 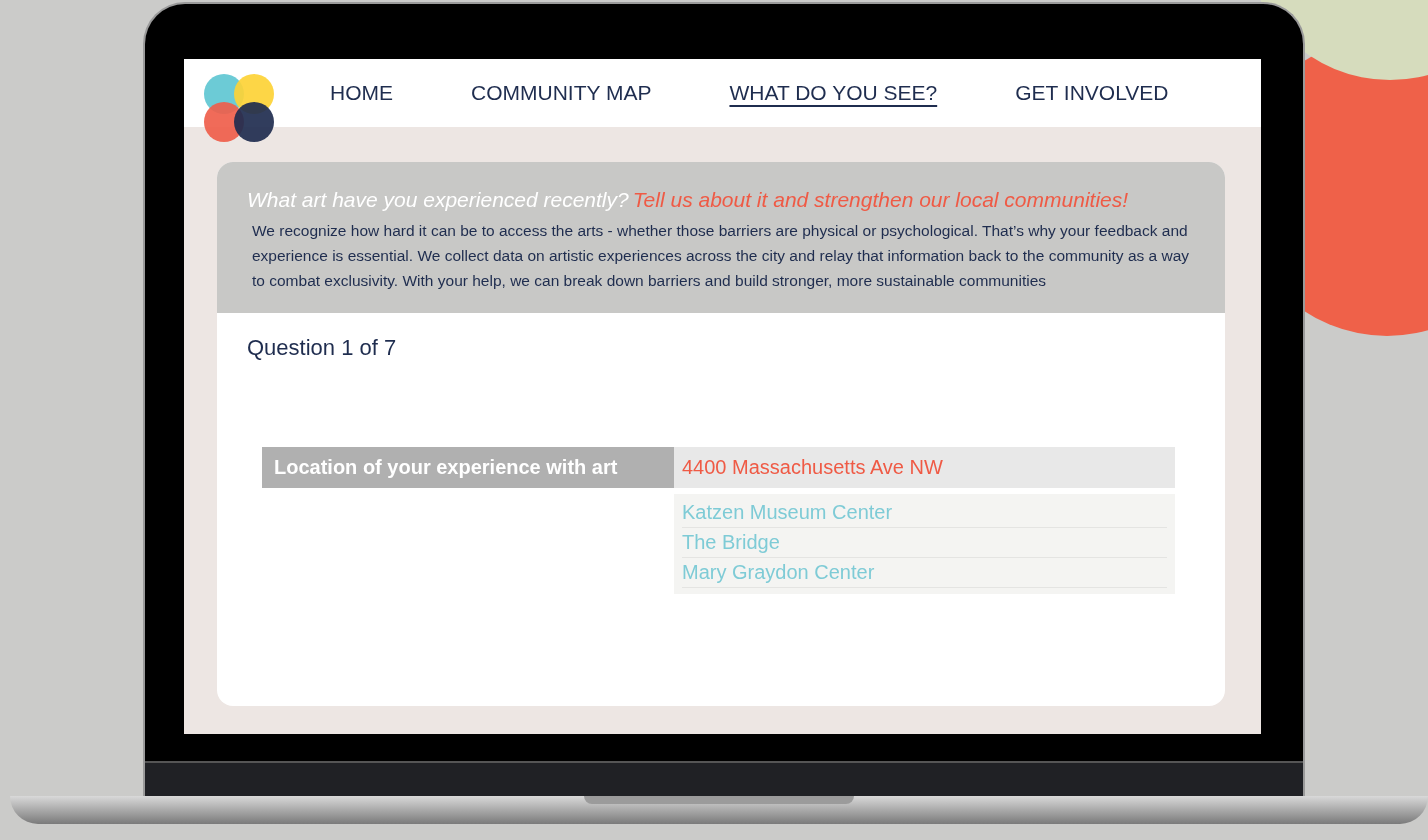 What do you see at coordinates (438, 199) in the screenshot?
I see `intro-question: What art have you experienced recently?` at bounding box center [438, 199].